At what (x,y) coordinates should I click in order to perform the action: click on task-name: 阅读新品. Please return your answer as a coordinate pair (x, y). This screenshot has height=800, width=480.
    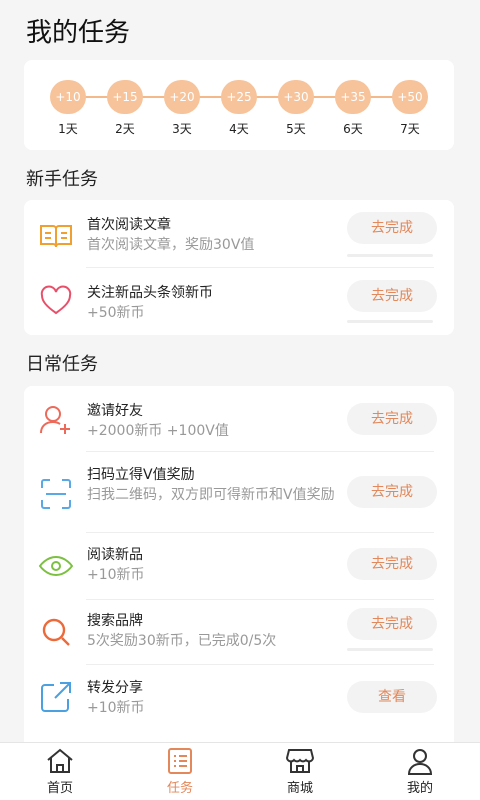
    Looking at the image, I should click on (115, 555).